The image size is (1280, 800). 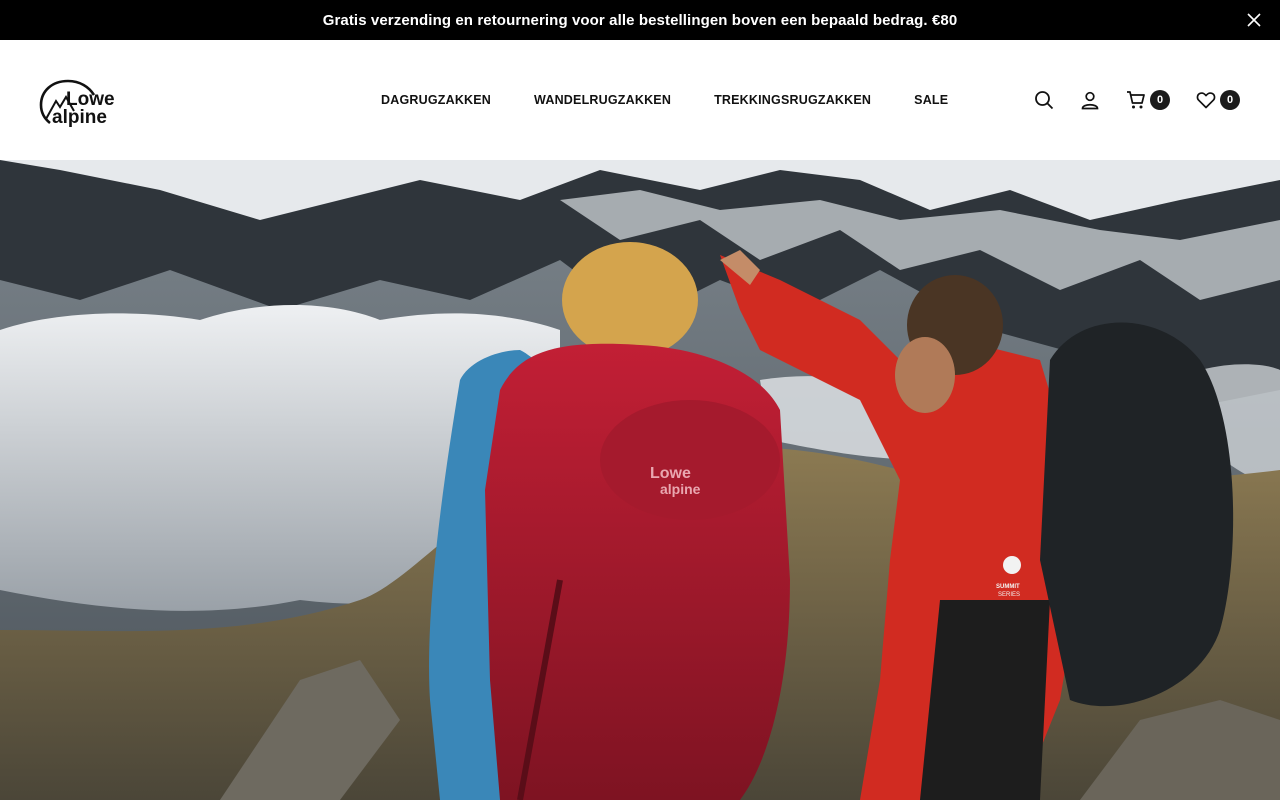 What do you see at coordinates (602, 100) in the screenshot?
I see `nav-item-wandelrugzakken: WANDELRUGZAKKEN` at bounding box center [602, 100].